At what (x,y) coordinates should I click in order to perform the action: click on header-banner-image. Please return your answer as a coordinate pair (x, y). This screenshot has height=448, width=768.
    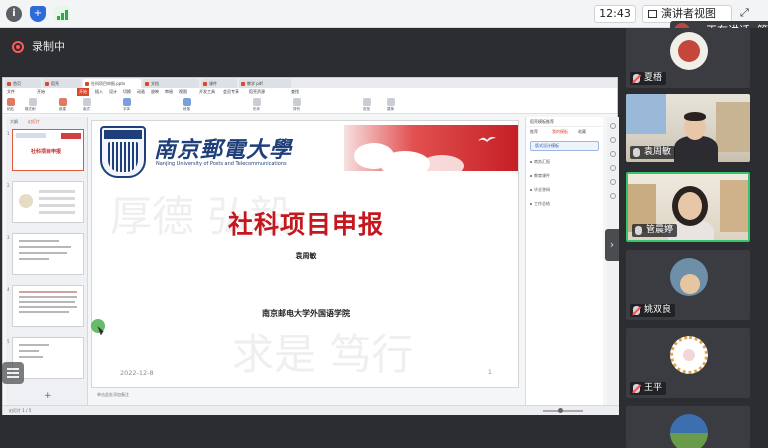
    Looking at the image, I should click on (431, 148).